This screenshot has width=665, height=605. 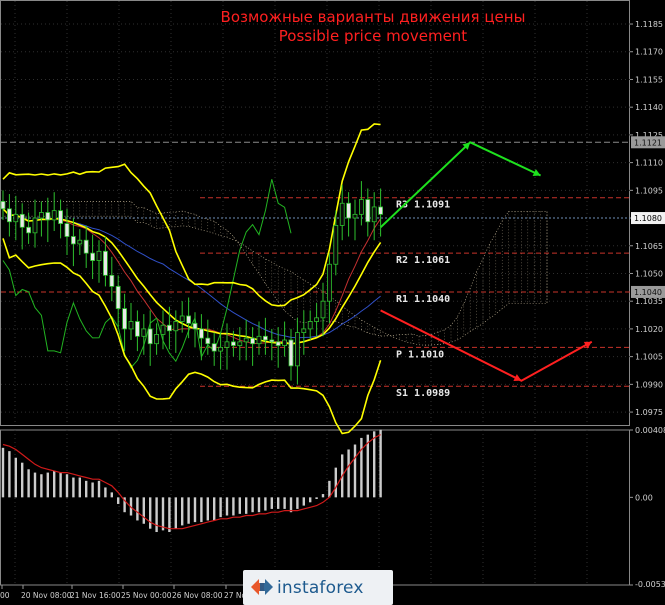 I want to click on level-tag-label: 1.1040, so click(x=648, y=292).